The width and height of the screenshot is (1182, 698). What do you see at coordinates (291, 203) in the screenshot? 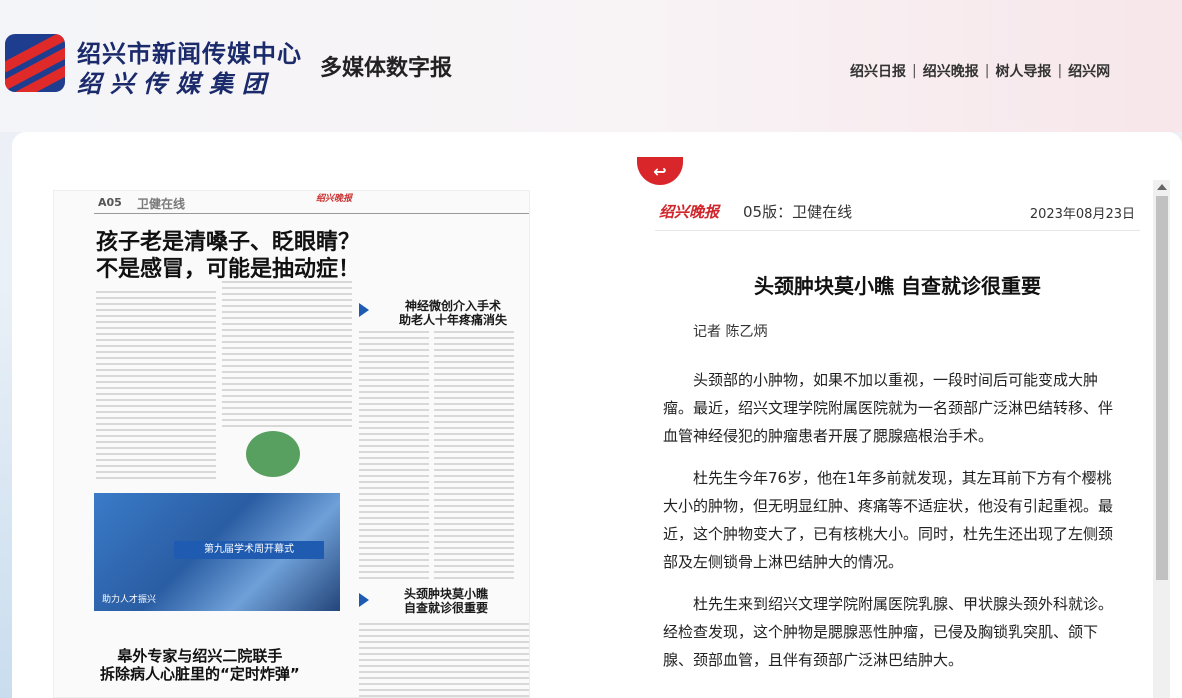
I see `page-topbar: A05 卫健在线 绍兴晚报` at bounding box center [291, 203].